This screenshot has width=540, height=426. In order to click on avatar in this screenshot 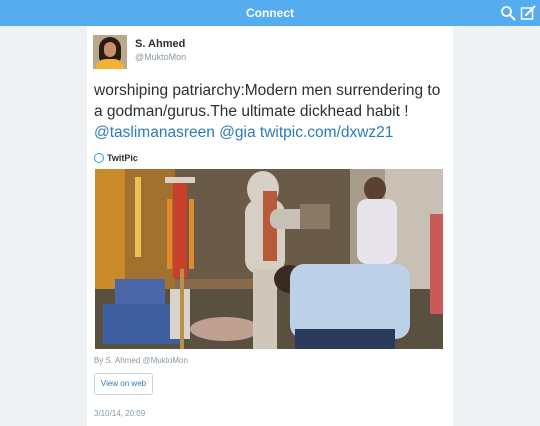, I will do `click(110, 52)`.